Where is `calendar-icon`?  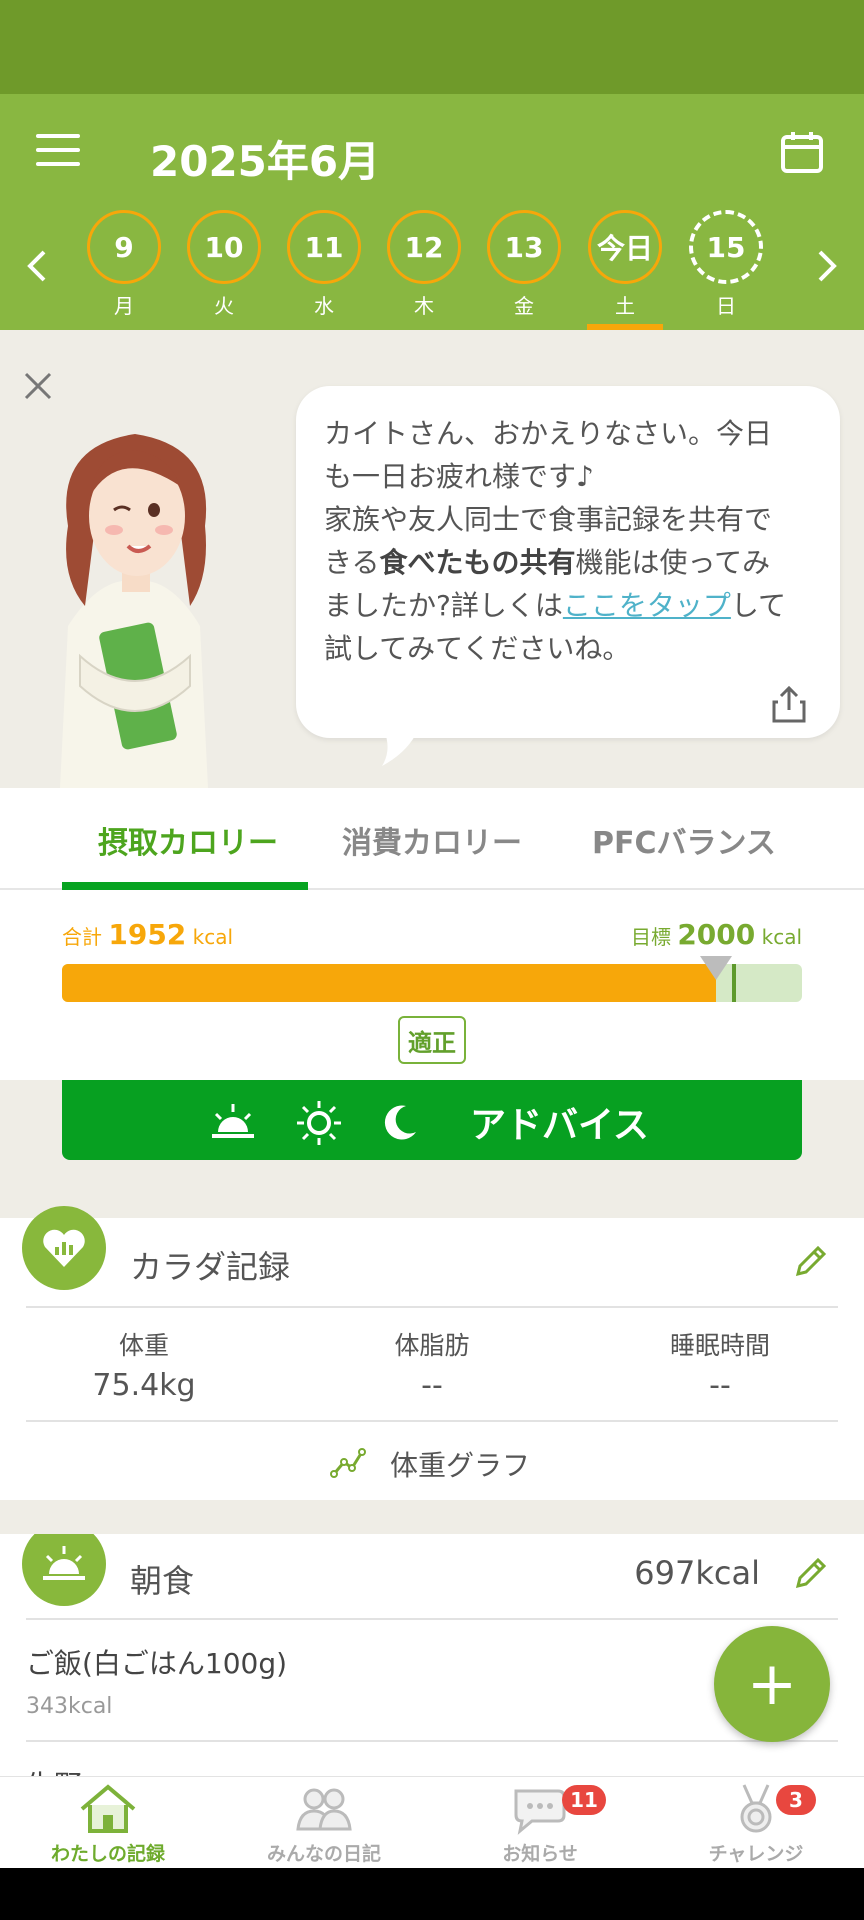
calendar-icon is located at coordinates (802, 152).